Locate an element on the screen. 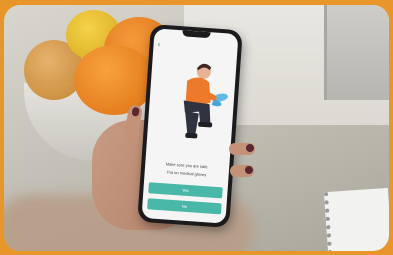 This screenshot has width=393, height=255. yes-button: Yes is located at coordinates (185, 190).